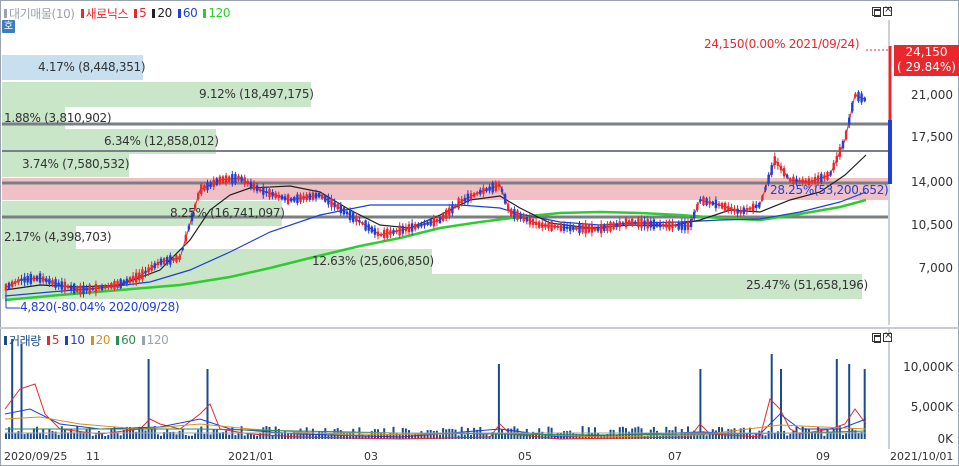  Describe the element at coordinates (126, 340) in the screenshot. I see `legend-vol-ma60: 60` at that location.